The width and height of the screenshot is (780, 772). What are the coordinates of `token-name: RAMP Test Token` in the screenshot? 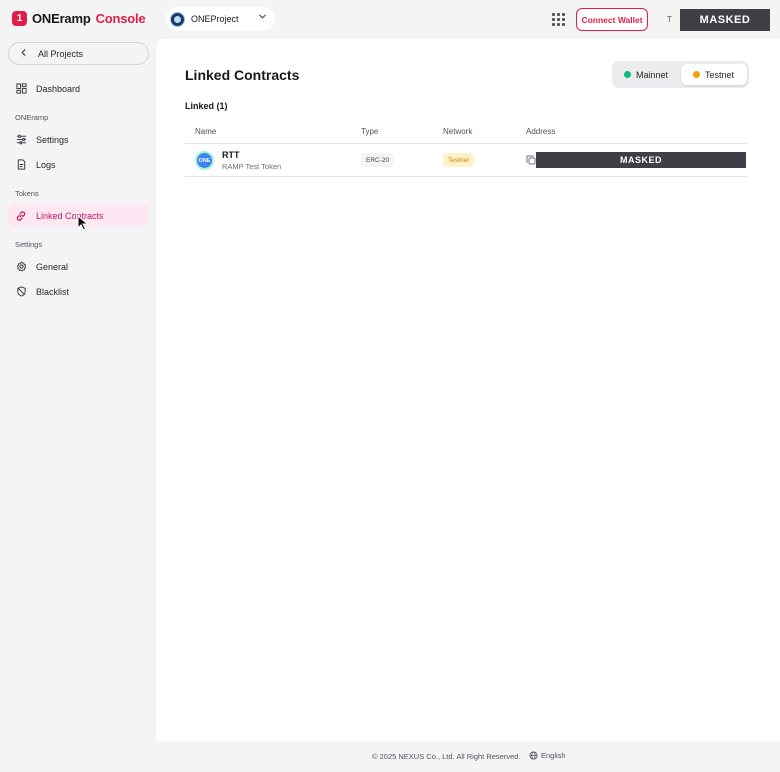 It's located at (252, 166).